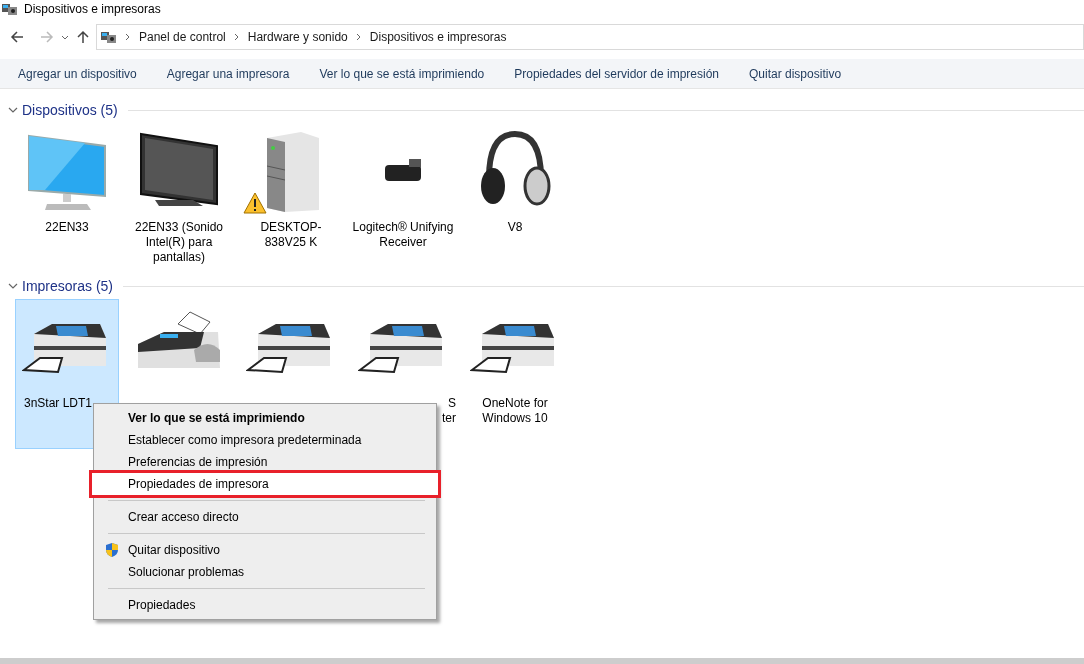  Describe the element at coordinates (17, 37) in the screenshot. I see `back-arrow-icon` at that location.